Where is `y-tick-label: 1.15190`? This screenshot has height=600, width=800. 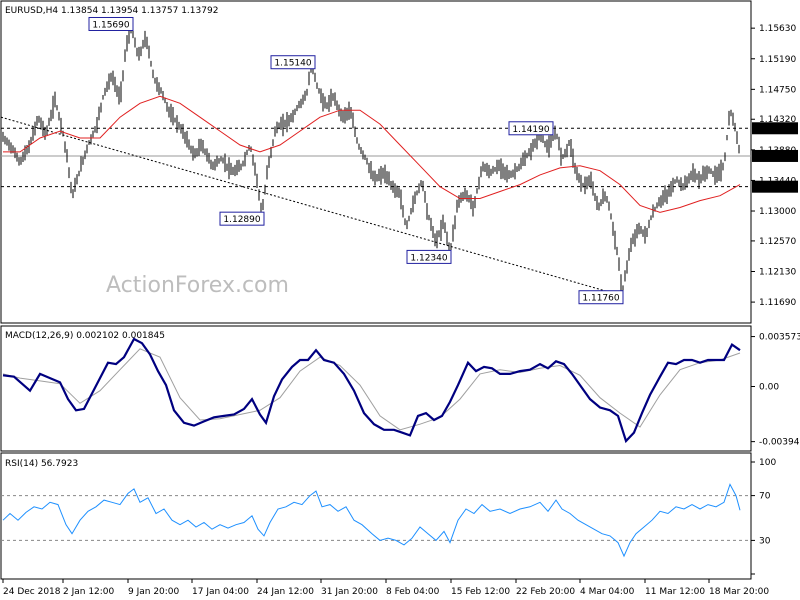 y-tick-label: 1.15190 is located at coordinates (777, 60).